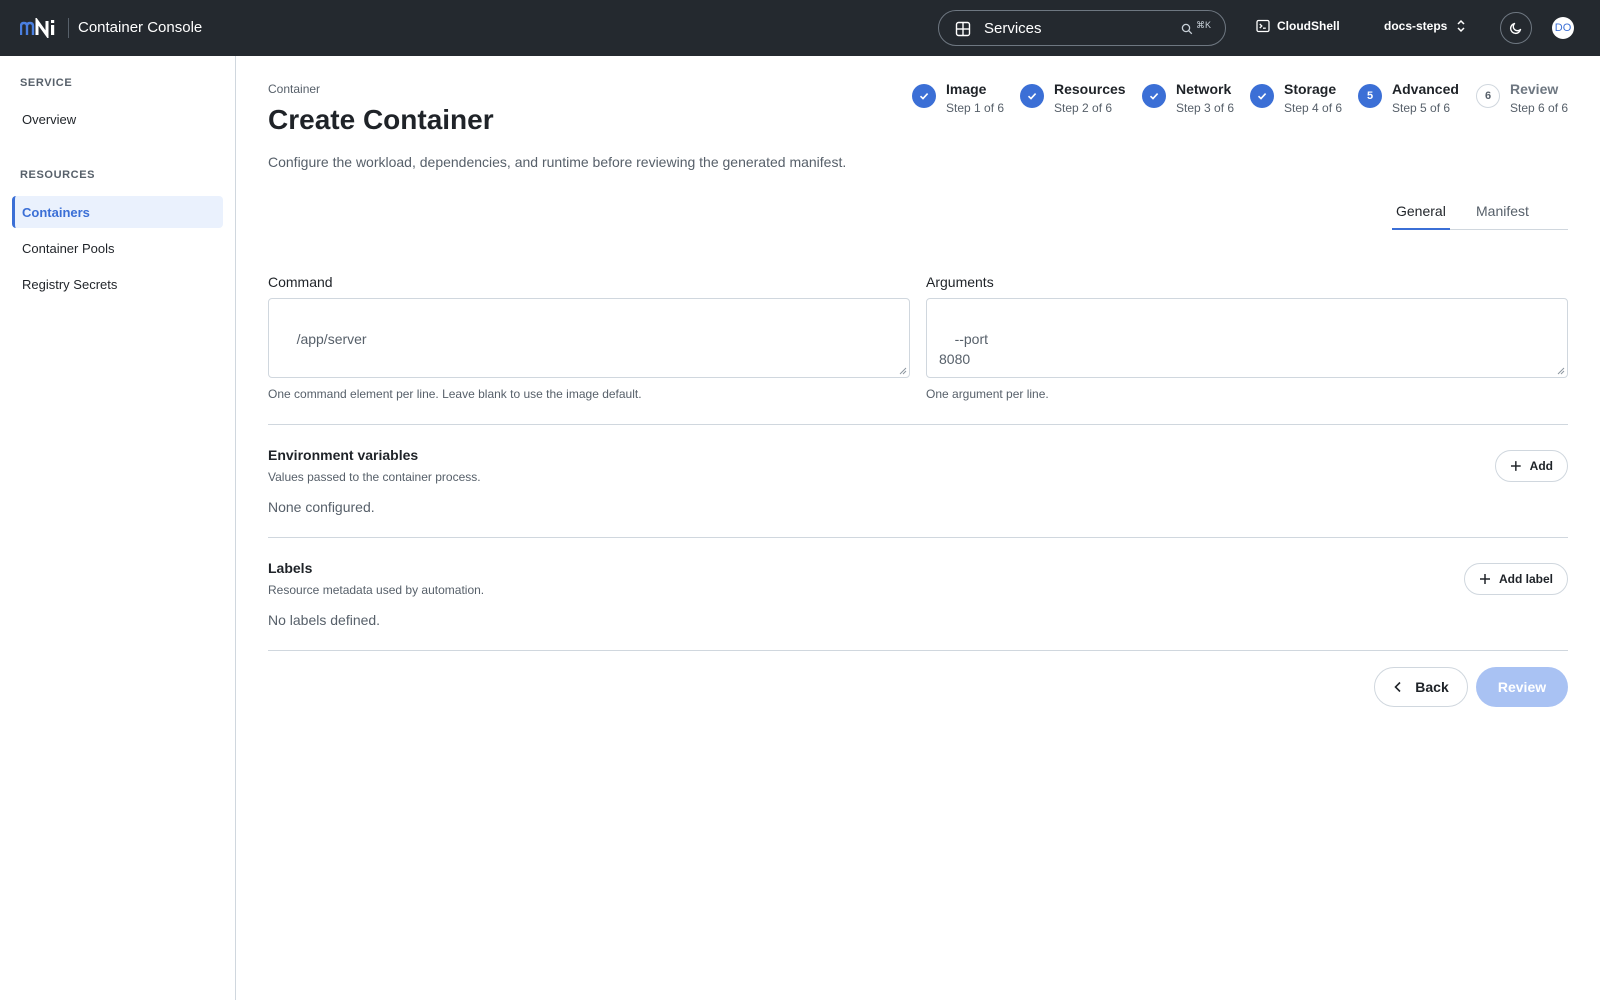 This screenshot has width=1600, height=1000. I want to click on env-section-title: Environment variables, so click(343, 455).